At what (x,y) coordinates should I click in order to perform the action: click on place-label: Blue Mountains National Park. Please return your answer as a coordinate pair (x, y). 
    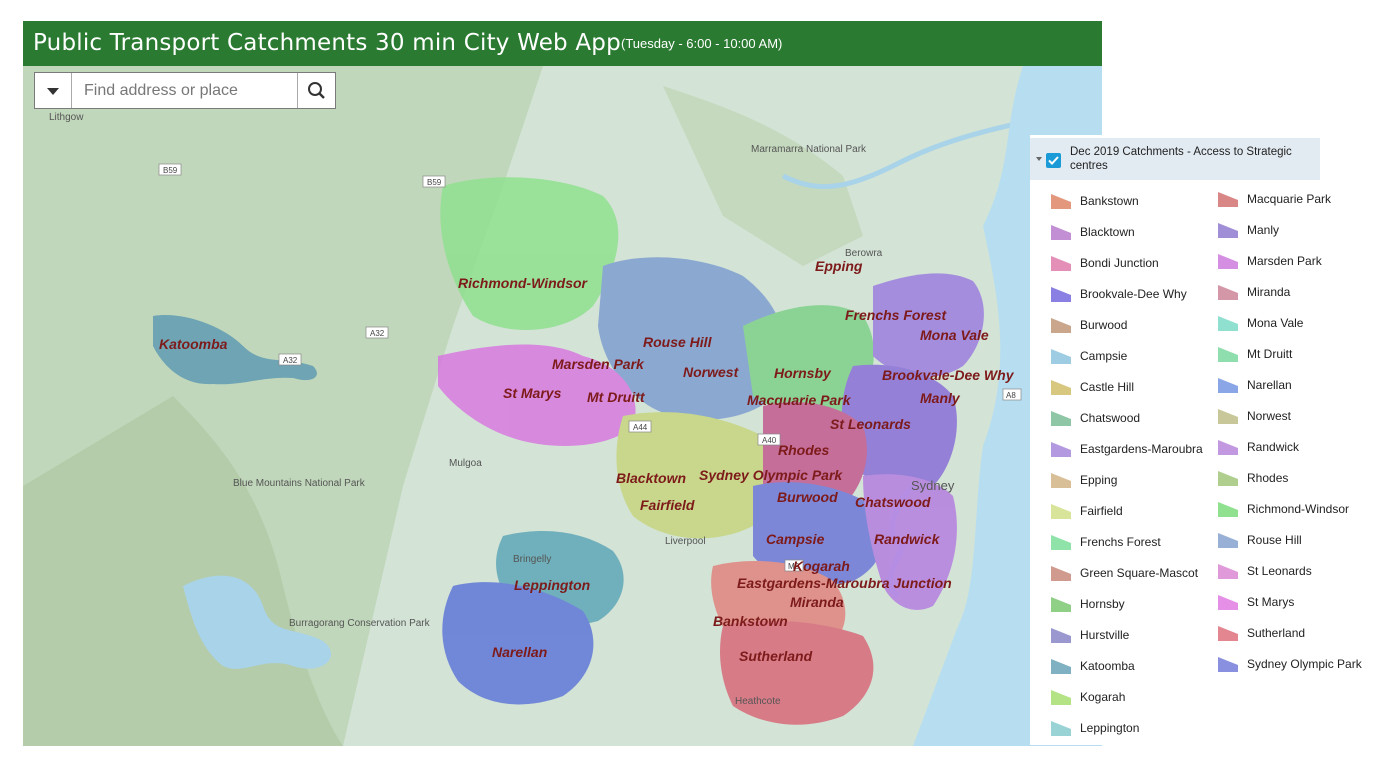
    Looking at the image, I should click on (299, 483).